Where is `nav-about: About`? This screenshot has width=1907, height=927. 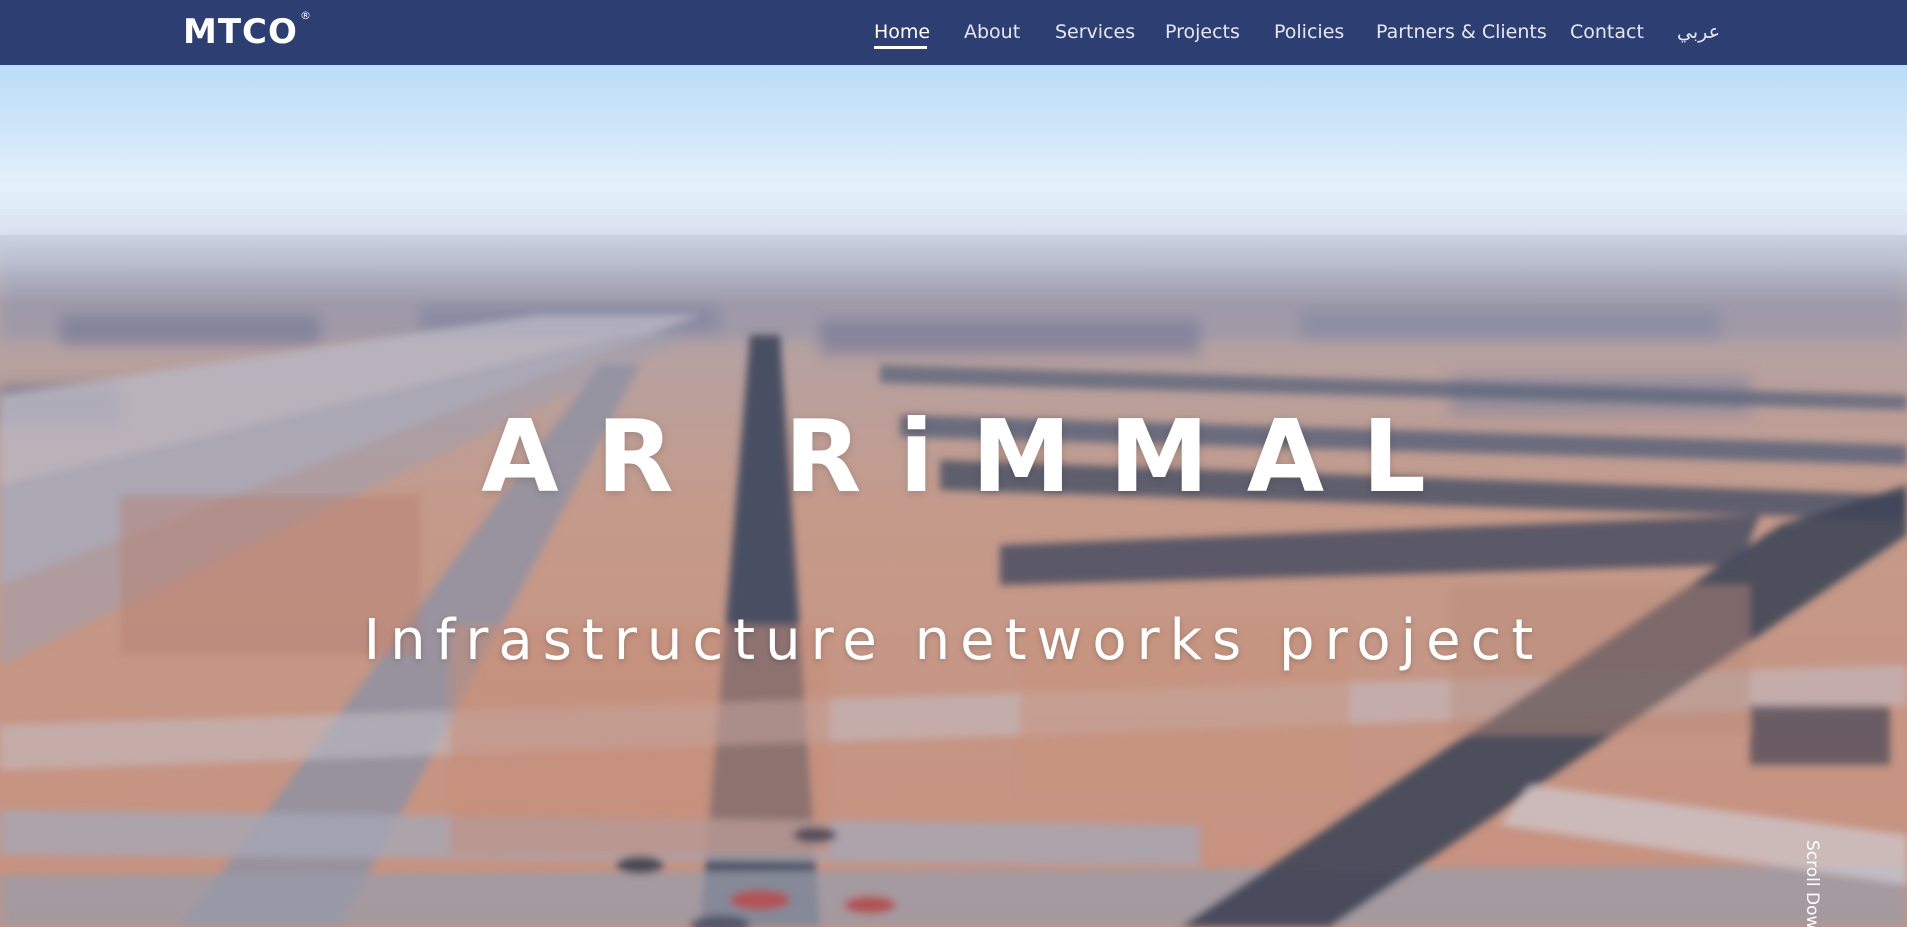
nav-about: About is located at coordinates (992, 32).